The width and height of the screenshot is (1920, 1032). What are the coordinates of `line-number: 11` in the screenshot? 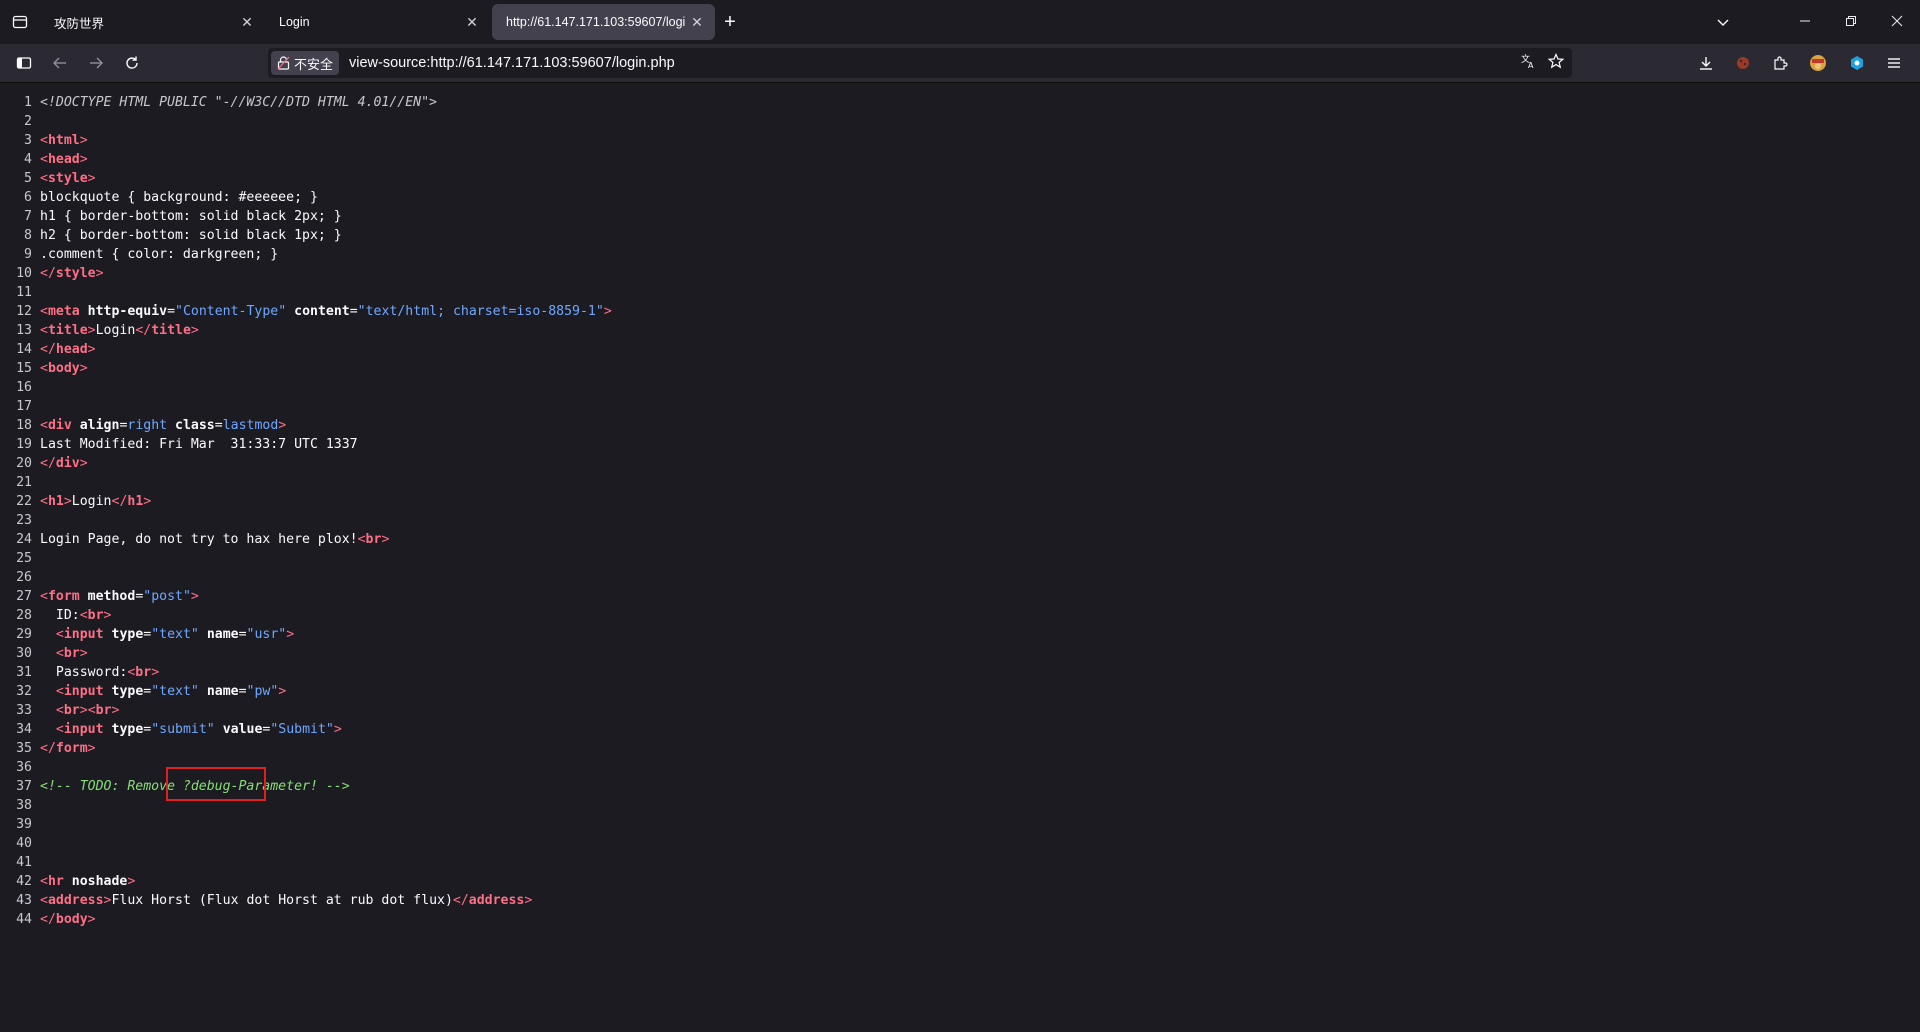 It's located at (24, 292).